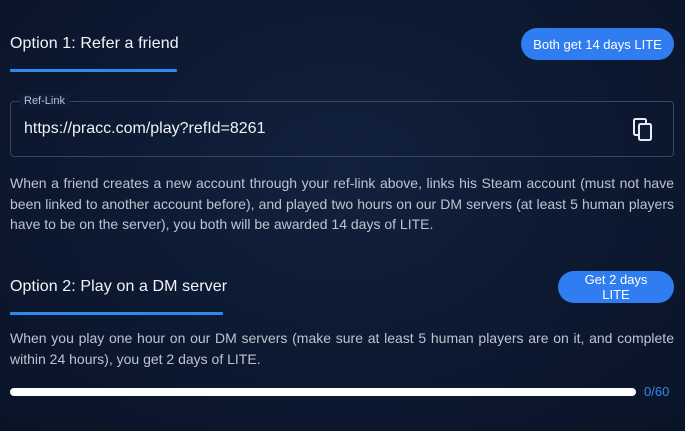  I want to click on option2-title: Option 2: Play on a DM server, so click(119, 286).